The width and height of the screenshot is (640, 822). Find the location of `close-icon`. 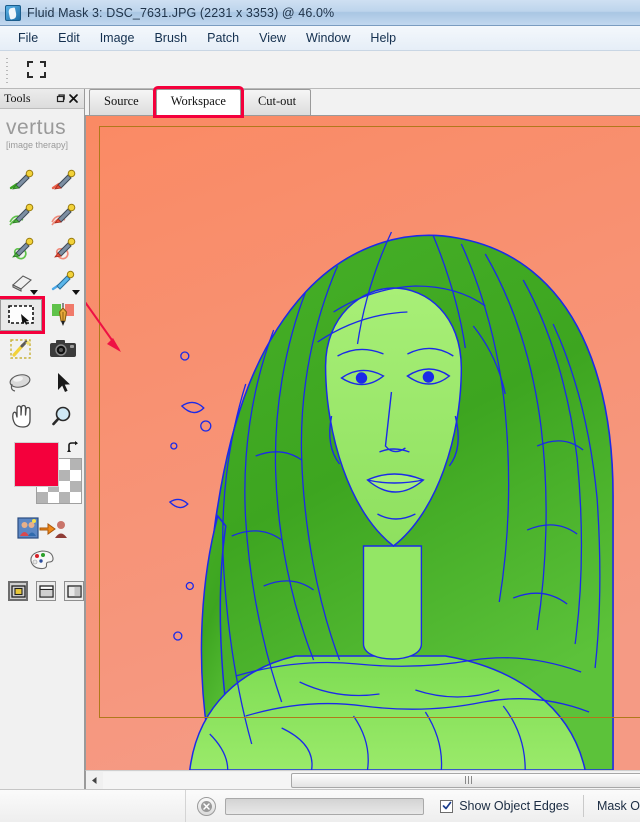

close-icon is located at coordinates (73, 98).